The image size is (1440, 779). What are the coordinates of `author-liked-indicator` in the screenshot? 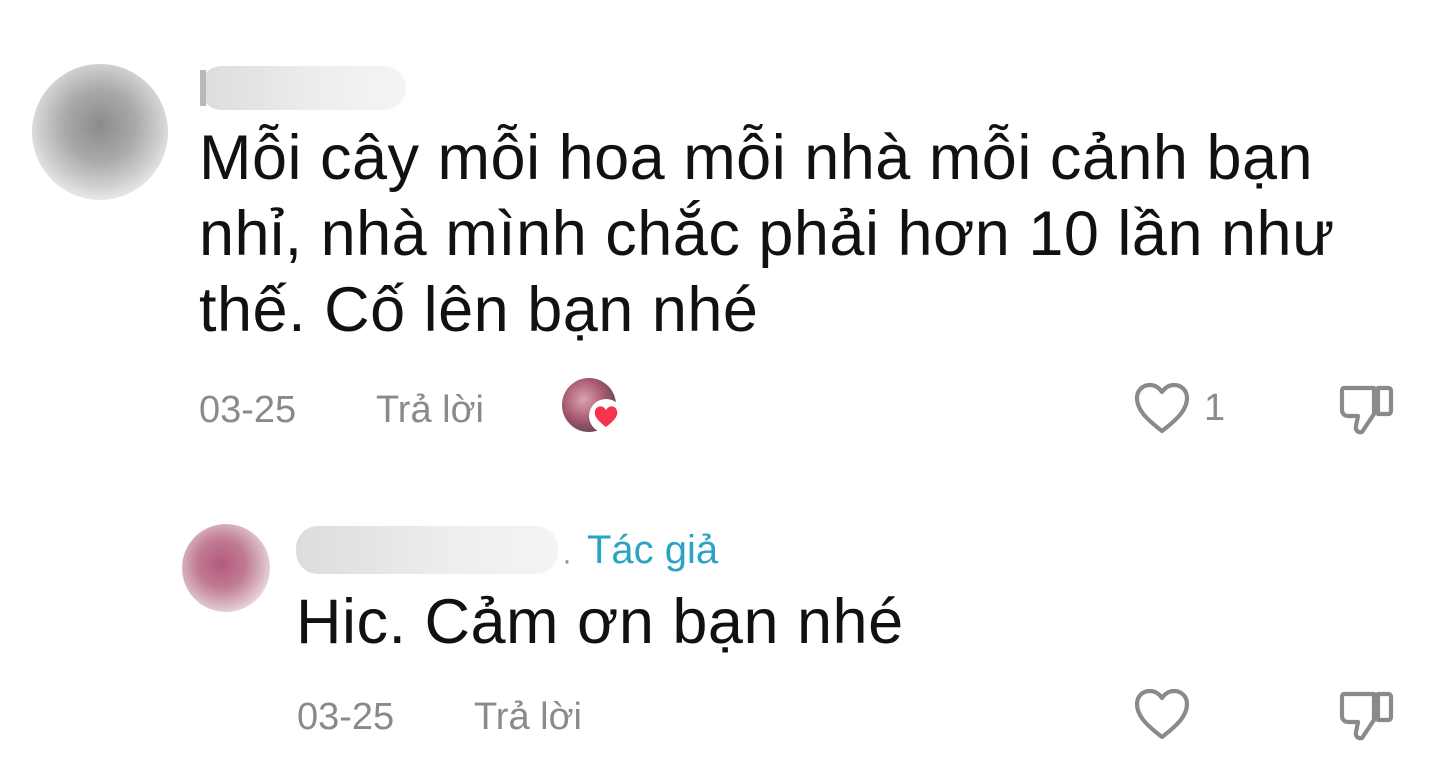 It's located at (592, 407).